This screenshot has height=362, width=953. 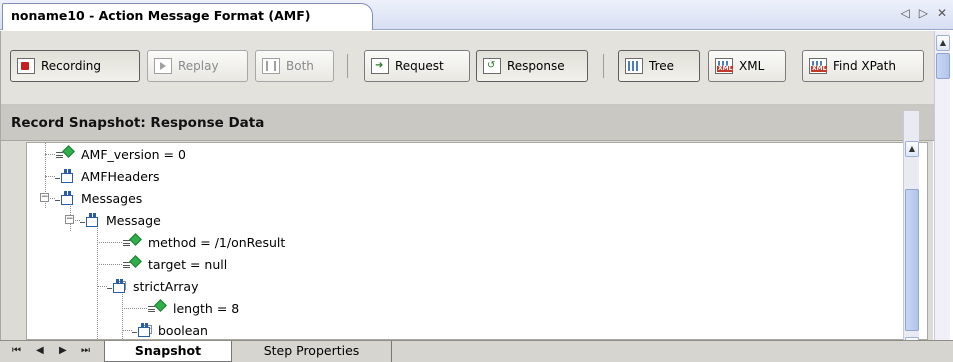 I want to click on both-icon, so click(x=271, y=66).